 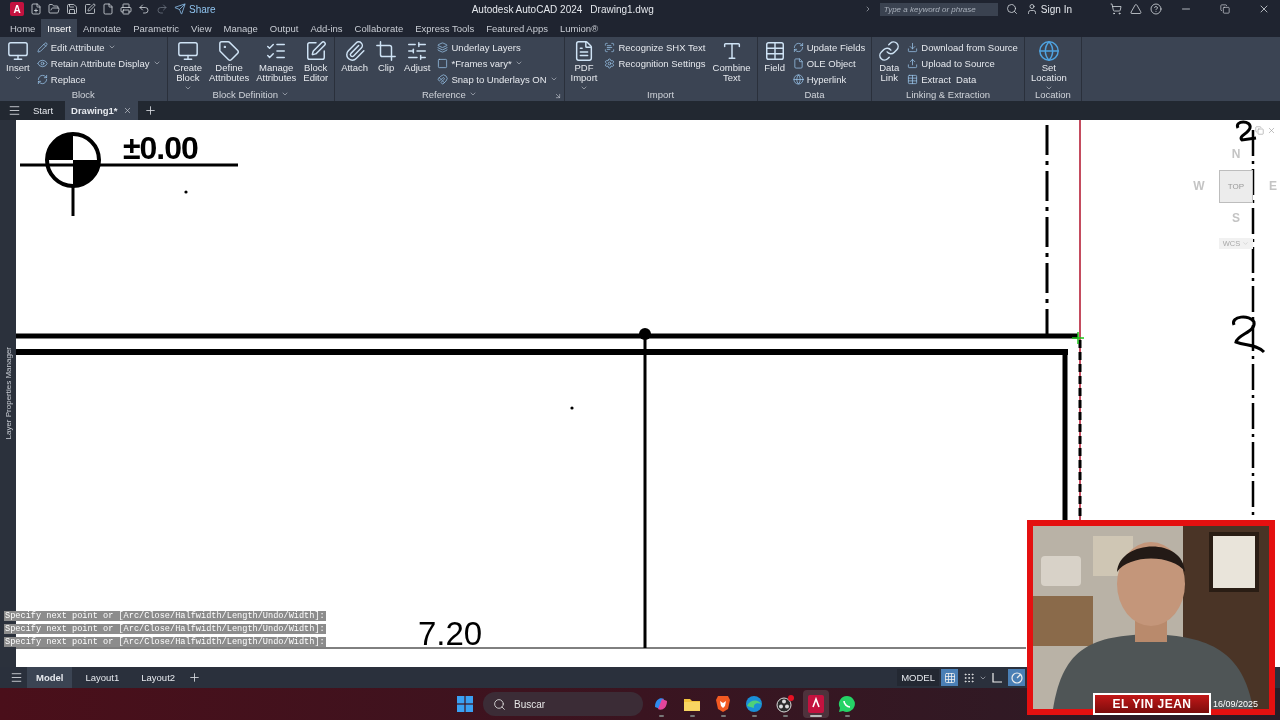 I want to click on printer-icon, so click(x=126, y=9).